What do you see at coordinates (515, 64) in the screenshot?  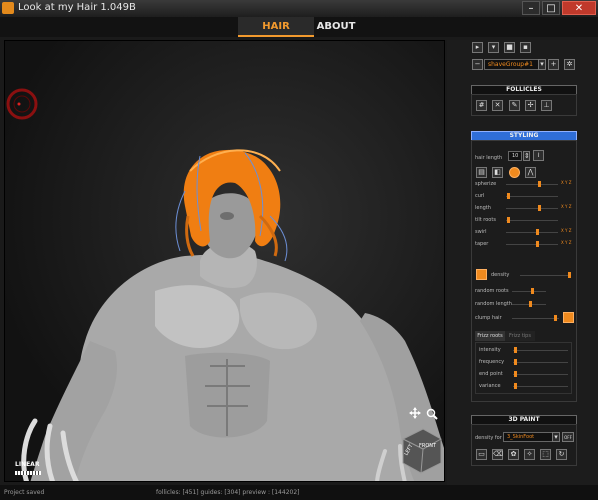 I see `group-select: shaveGroup#1` at bounding box center [515, 64].